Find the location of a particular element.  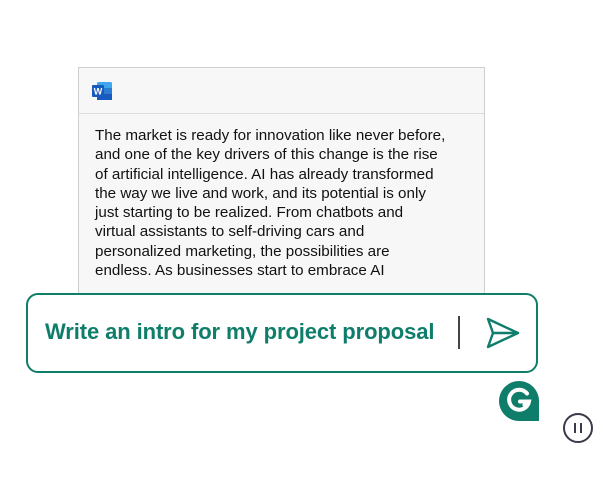

text-cursor is located at coordinates (459, 332).